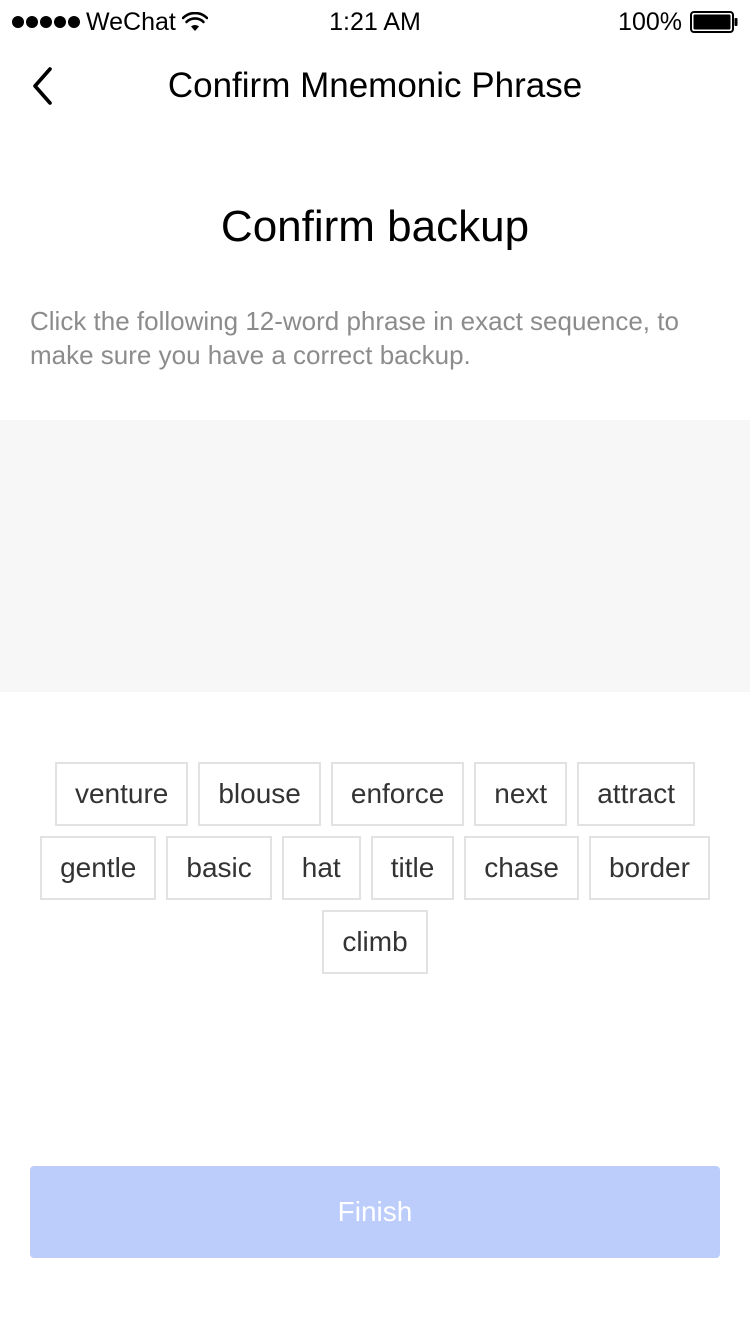 This screenshot has height=1334, width=750. I want to click on word-chip: climb, so click(375, 942).